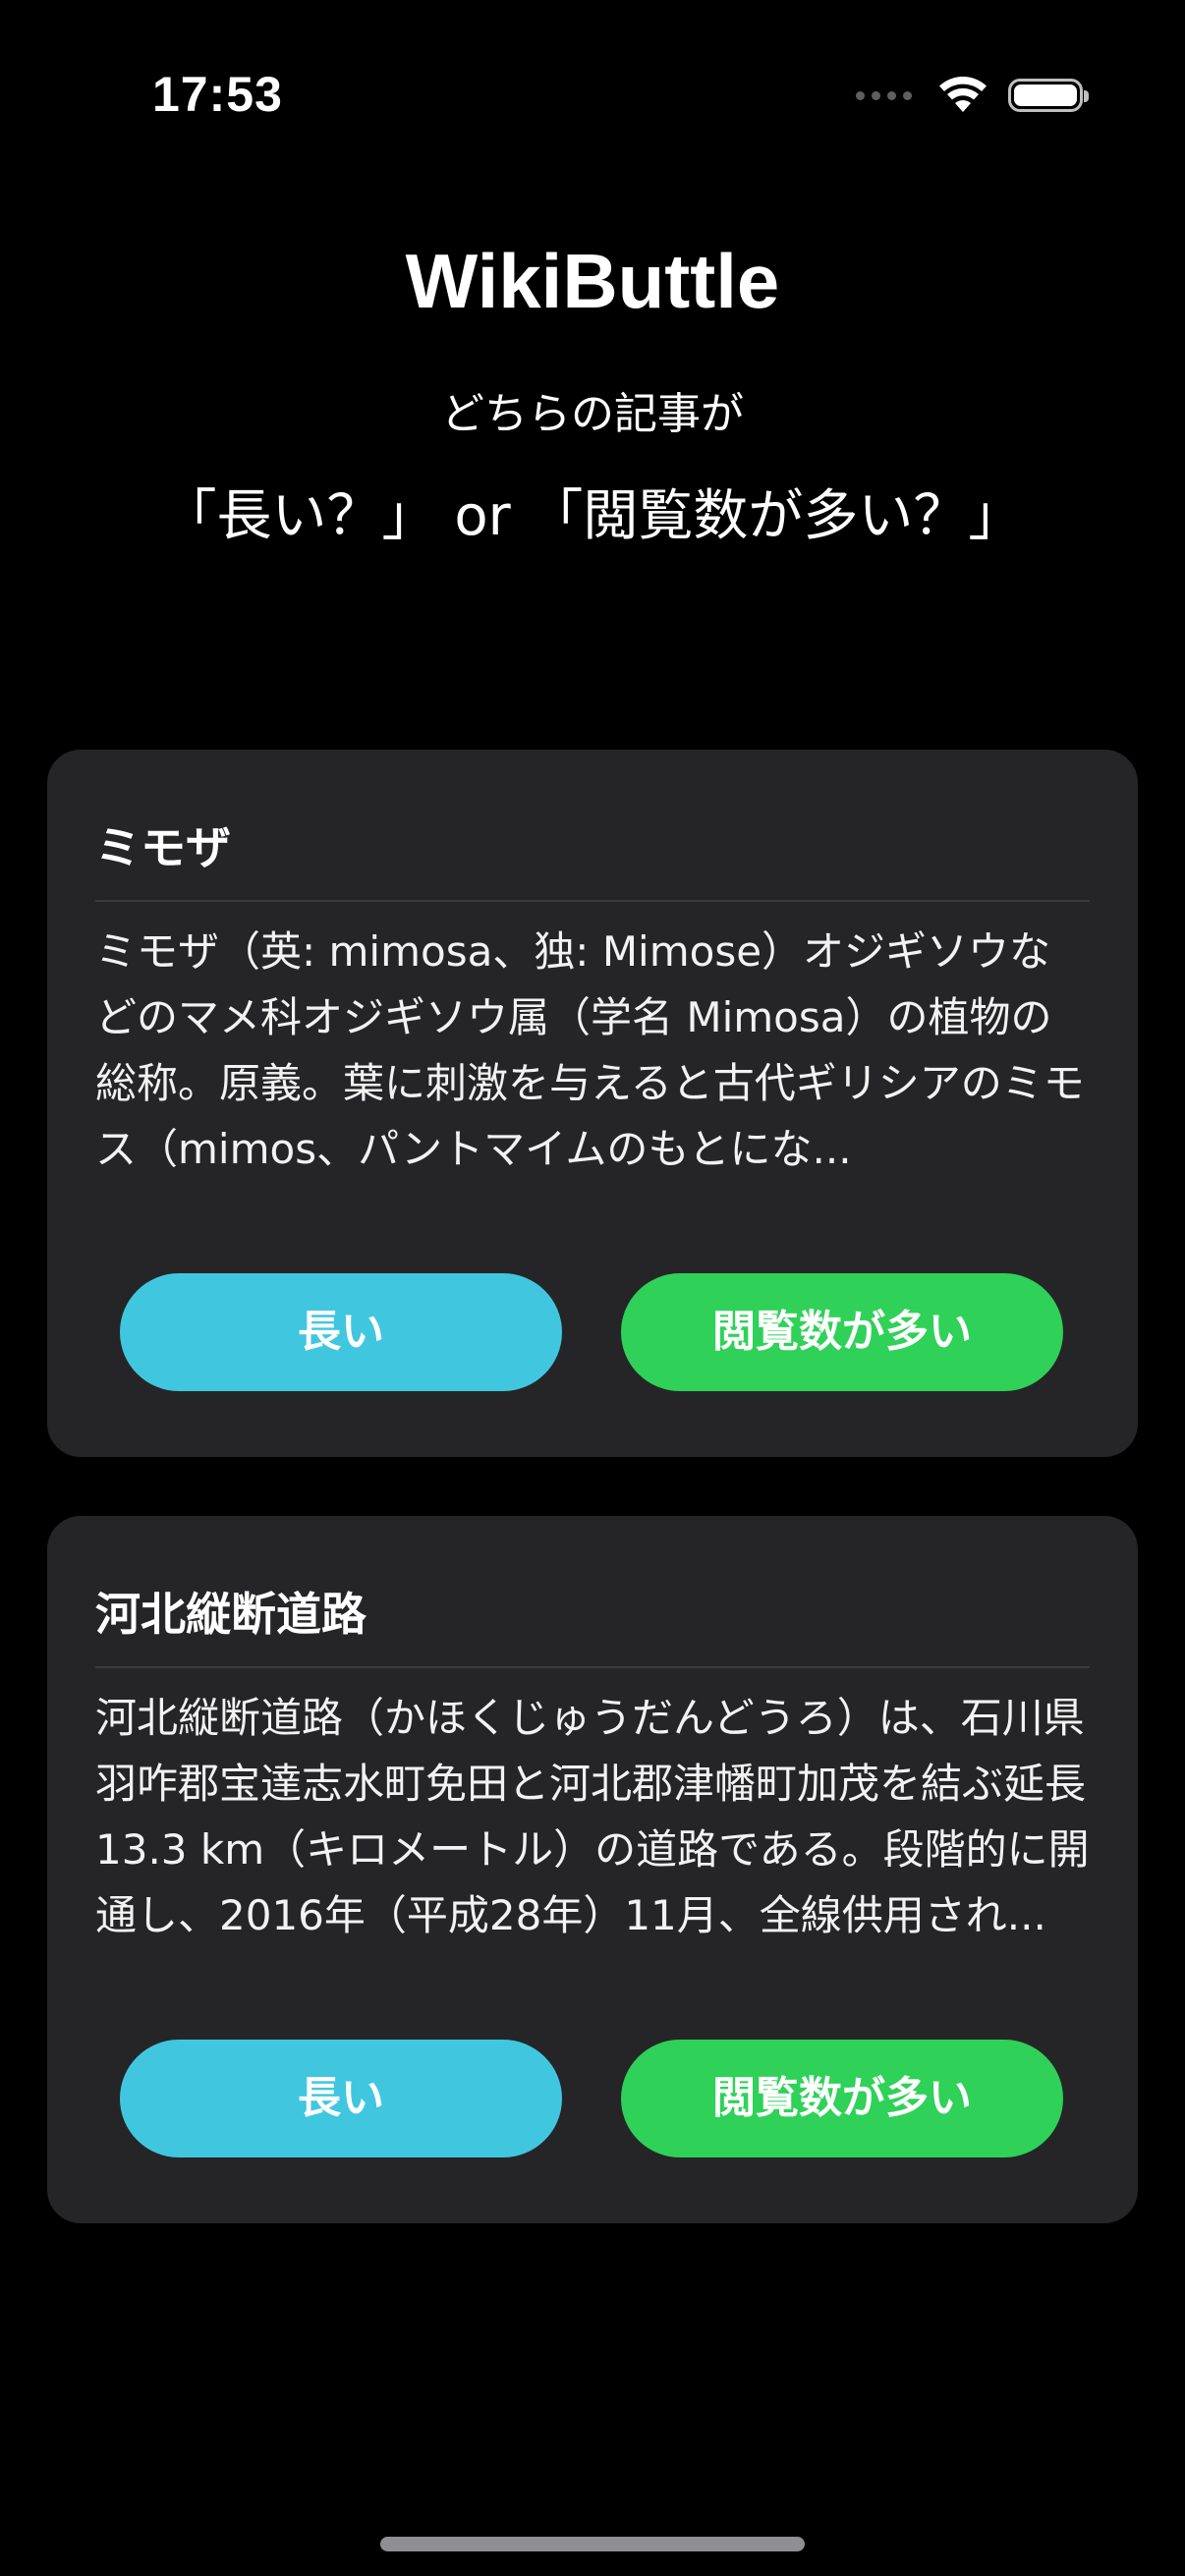 The image size is (1185, 2576). Describe the element at coordinates (592, 93) in the screenshot. I see `status-bar: 17:53` at that location.